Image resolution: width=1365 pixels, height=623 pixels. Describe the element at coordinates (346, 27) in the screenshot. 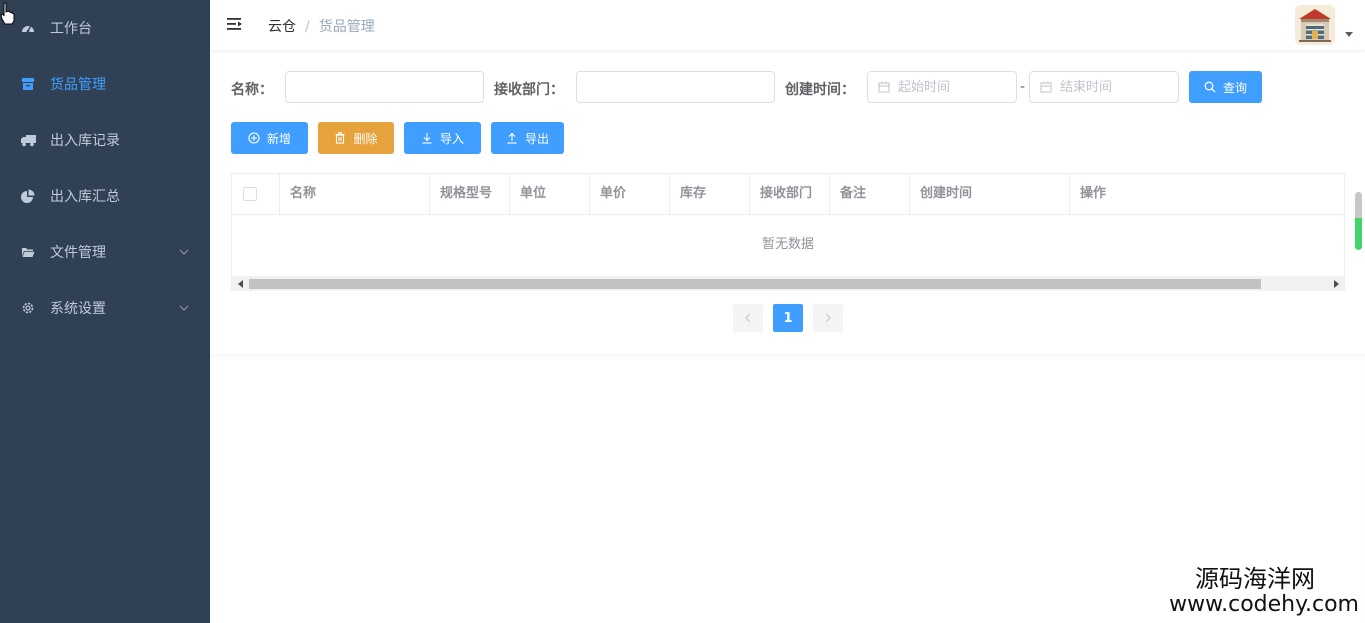

I see `breadcrumb-current: 货品管理` at that location.